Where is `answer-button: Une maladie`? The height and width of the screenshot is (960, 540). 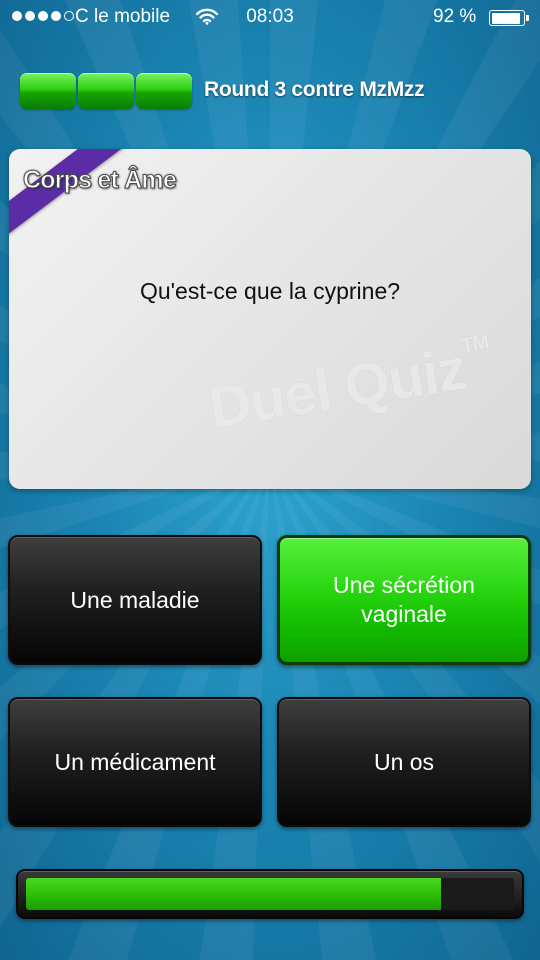
answer-button: Une maladie is located at coordinates (135, 600).